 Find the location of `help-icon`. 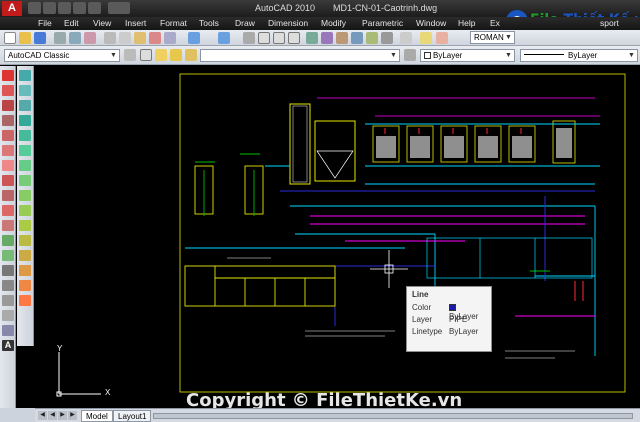

help-icon is located at coordinates (406, 38).